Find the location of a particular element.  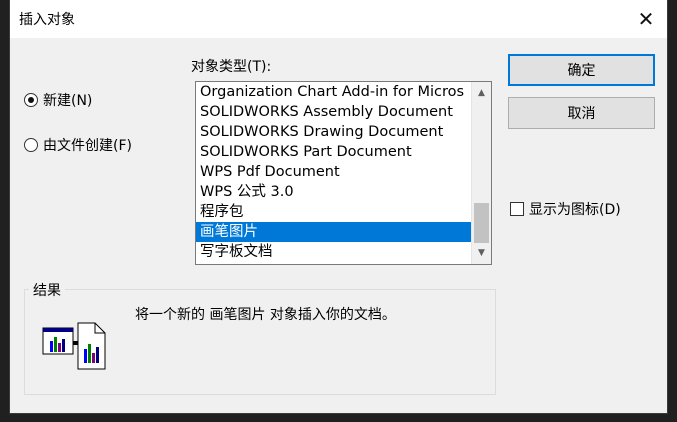

create-from-file-radio: 由文件创建(F) is located at coordinates (78, 145).